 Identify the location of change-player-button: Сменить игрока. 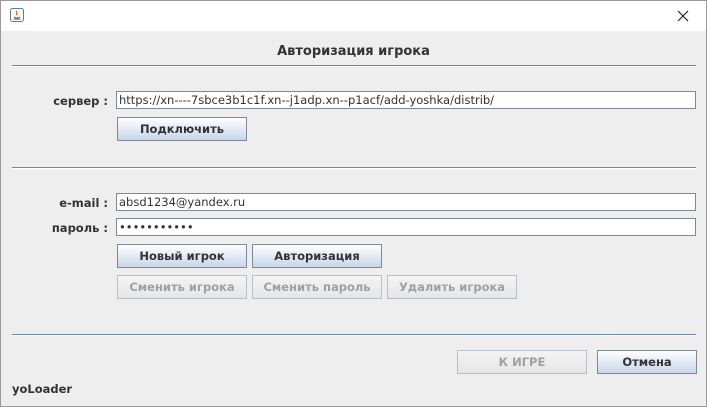
(182, 287).